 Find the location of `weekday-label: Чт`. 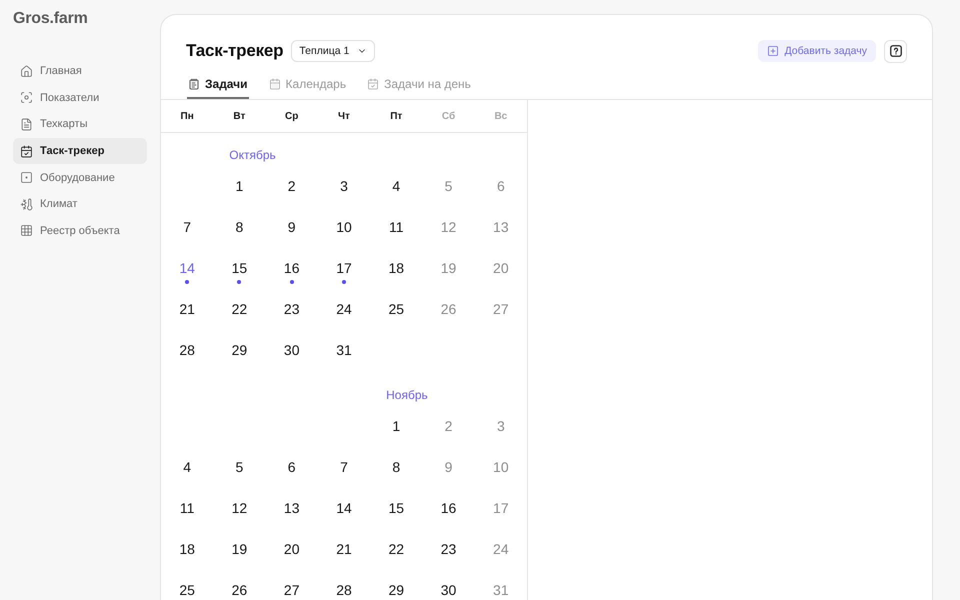

weekday-label: Чт is located at coordinates (344, 116).